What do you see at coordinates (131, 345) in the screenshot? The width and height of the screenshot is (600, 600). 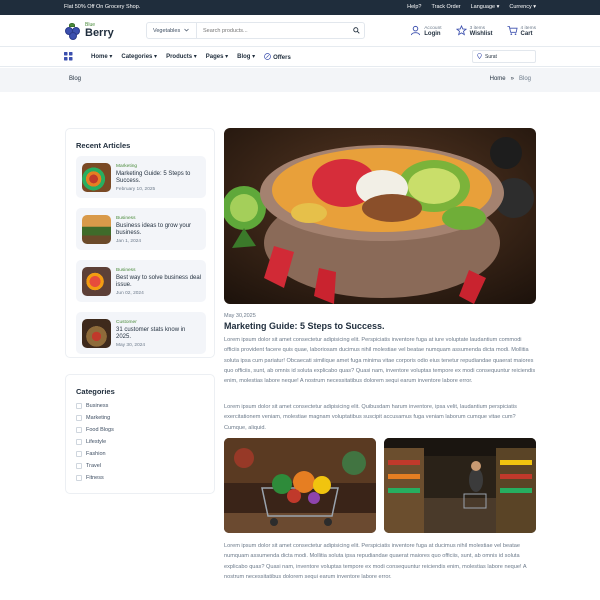 I see `article-date: May 30, 2024` at bounding box center [131, 345].